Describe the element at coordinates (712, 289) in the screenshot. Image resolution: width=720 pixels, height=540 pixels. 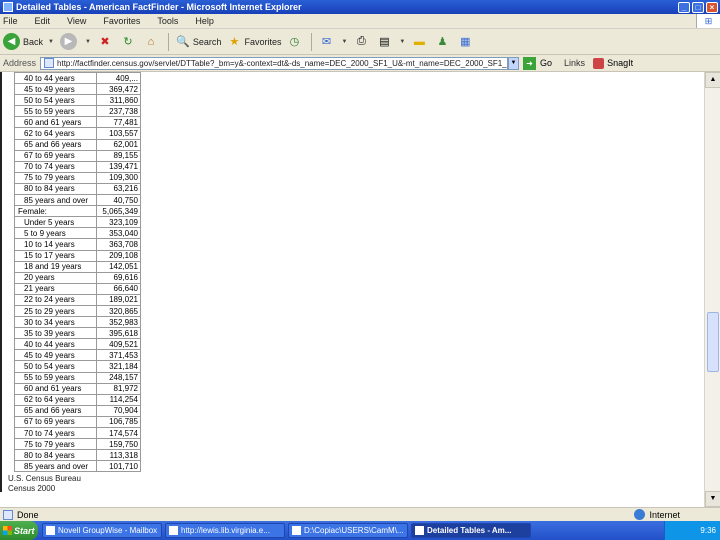
I see `vertical-scrollbar: ▲ ▼` at that location.